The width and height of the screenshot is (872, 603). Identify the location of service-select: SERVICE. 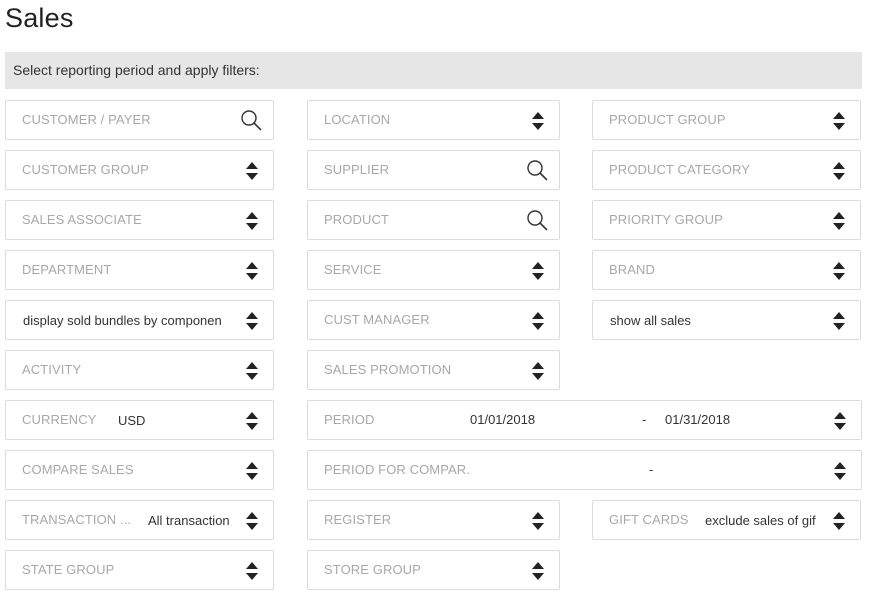
(433, 270).